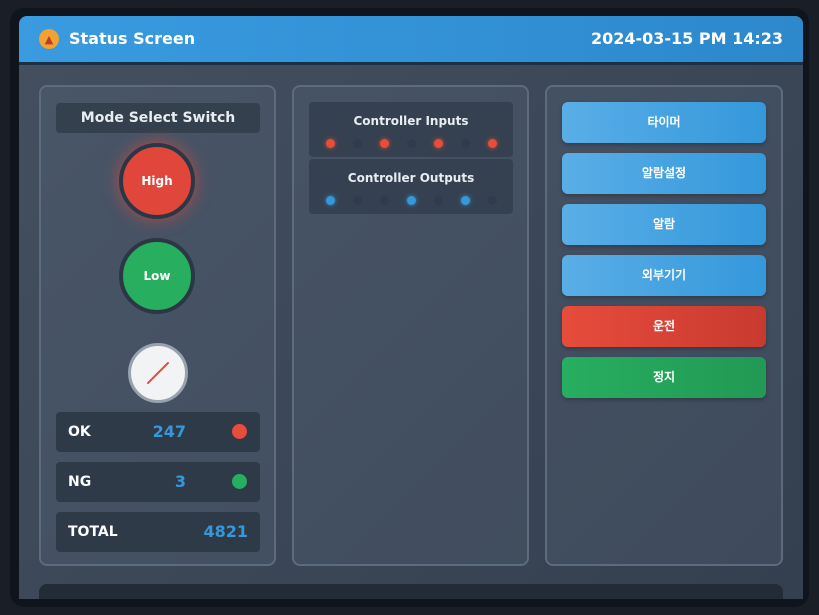 The image size is (819, 615). What do you see at coordinates (686, 38) in the screenshot?
I see `date-time-display: 2024-03-15 PM 14:23` at bounding box center [686, 38].